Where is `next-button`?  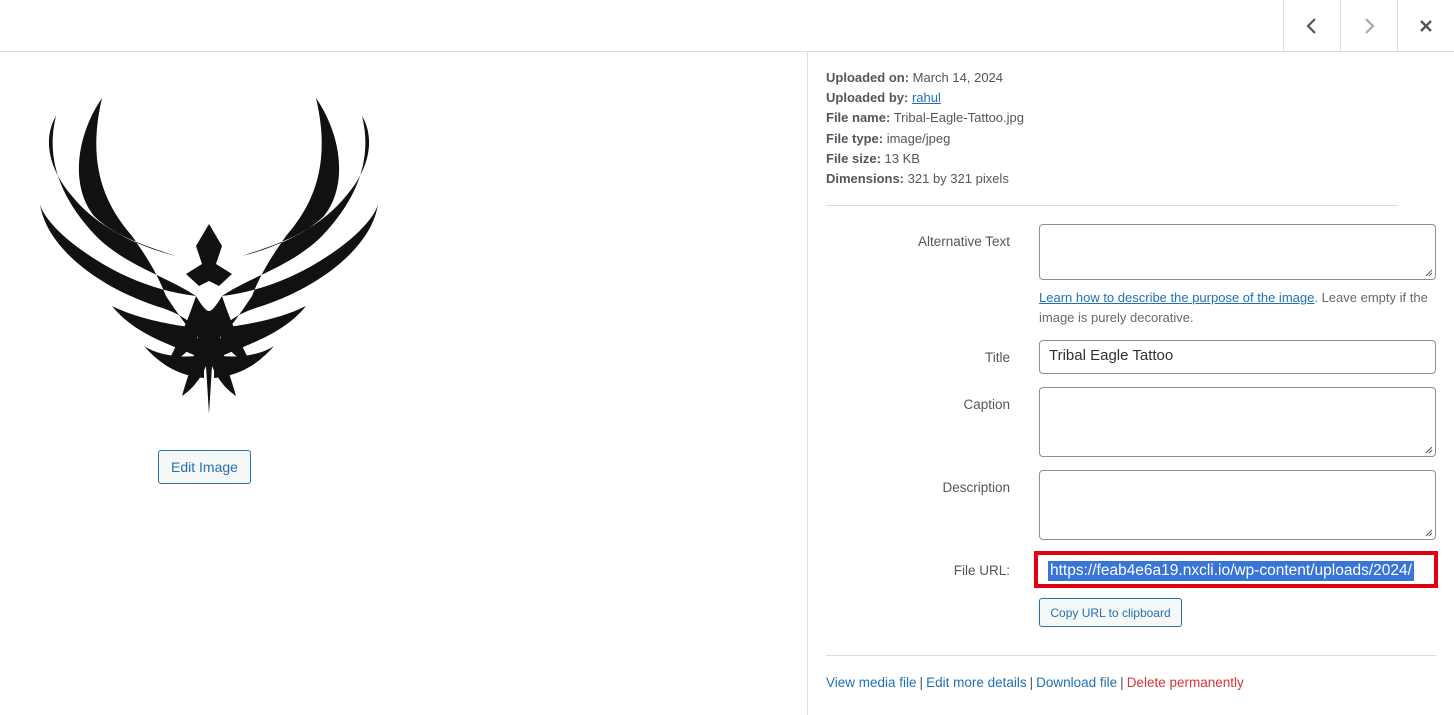
next-button is located at coordinates (1368, 25).